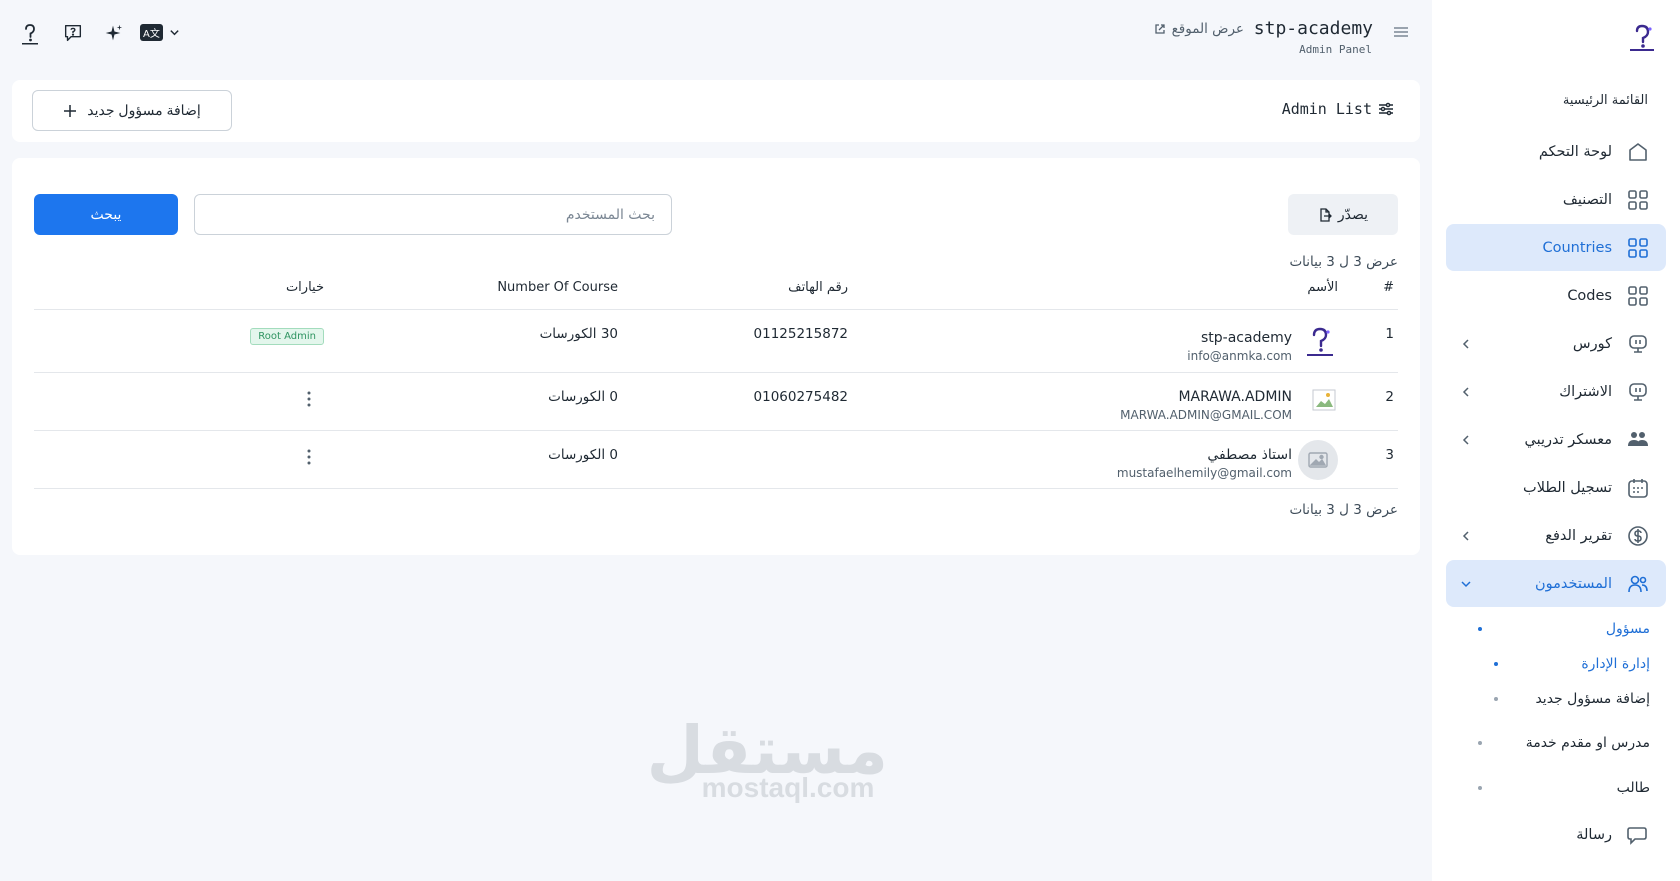 The width and height of the screenshot is (1680, 881). What do you see at coordinates (1556, 151) in the screenshot?
I see `sidebar-item-dashboard: لوحة التحكم` at bounding box center [1556, 151].